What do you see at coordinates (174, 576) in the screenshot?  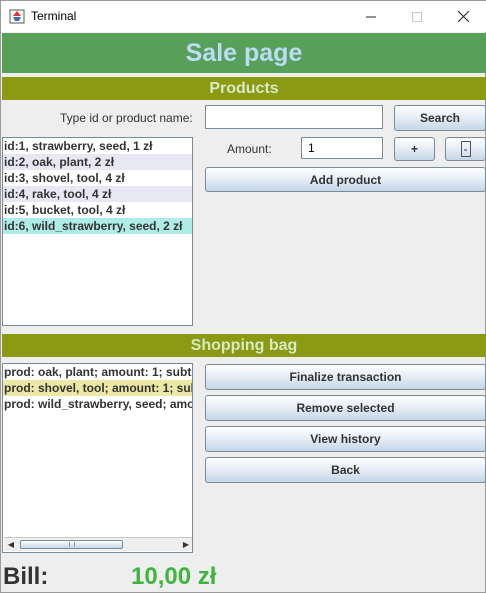 I see `bill-total: 10,00 zł` at bounding box center [174, 576].